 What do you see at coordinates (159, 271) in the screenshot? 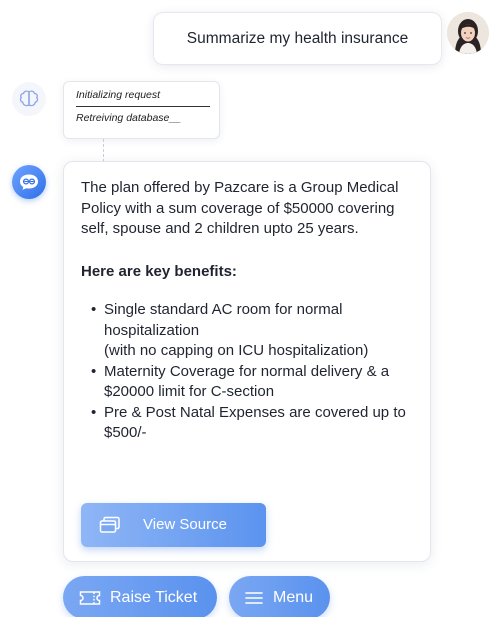
I see `benefits-heading: Here are key benefits:` at bounding box center [159, 271].